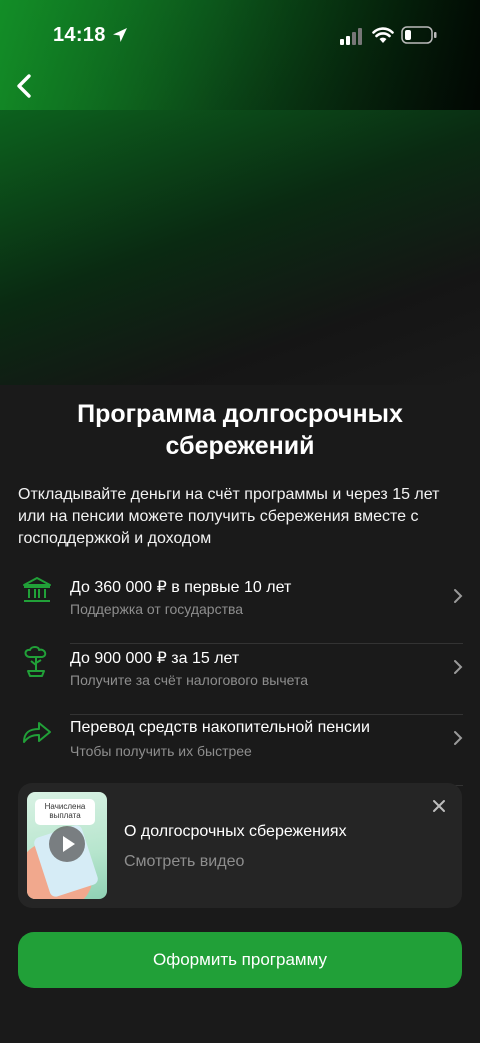 The width and height of the screenshot is (480, 1043). What do you see at coordinates (79, 35) in the screenshot?
I see `status-time: 14:18` at bounding box center [79, 35].